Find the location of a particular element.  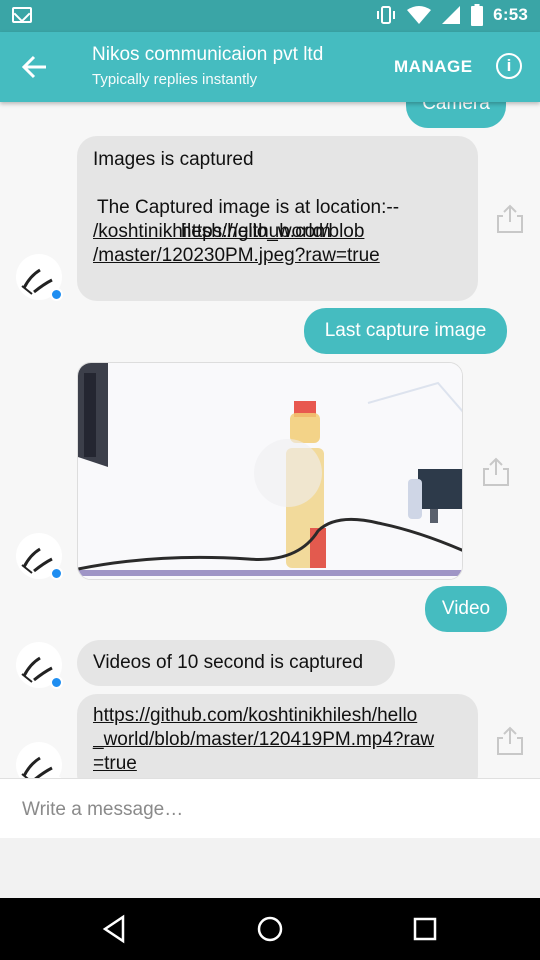

status-icons: 6:53 is located at coordinates (451, 15).